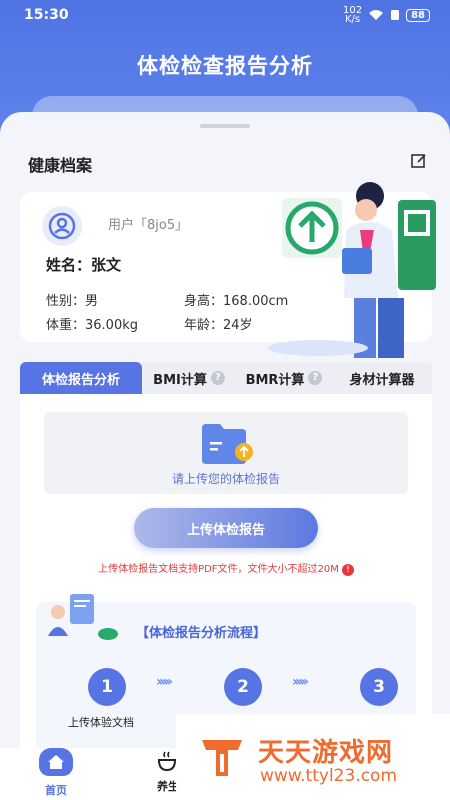 This screenshot has width=450, height=800. What do you see at coordinates (376, 15) in the screenshot?
I see `wifi-icon` at bounding box center [376, 15].